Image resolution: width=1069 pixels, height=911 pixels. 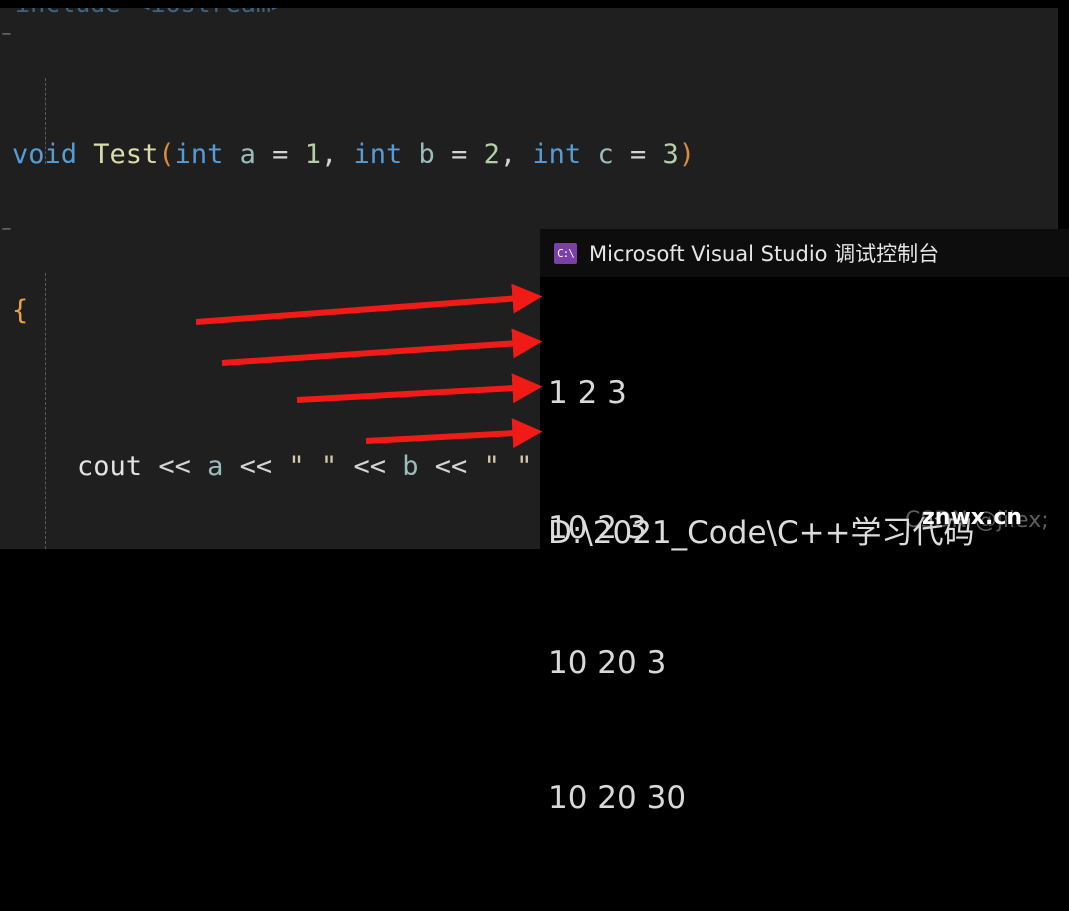 What do you see at coordinates (587, 393) in the screenshot?
I see `console-output-line: 1 2 3` at bounding box center [587, 393].